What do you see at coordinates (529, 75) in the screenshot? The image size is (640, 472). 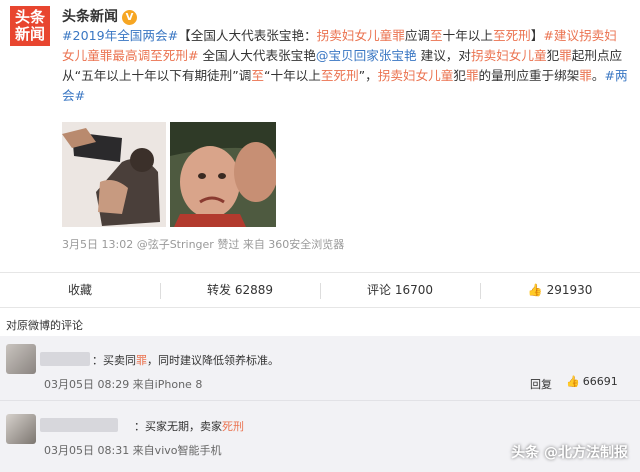 I see `text-seg: 的量刑应重于绑架` at bounding box center [529, 75].